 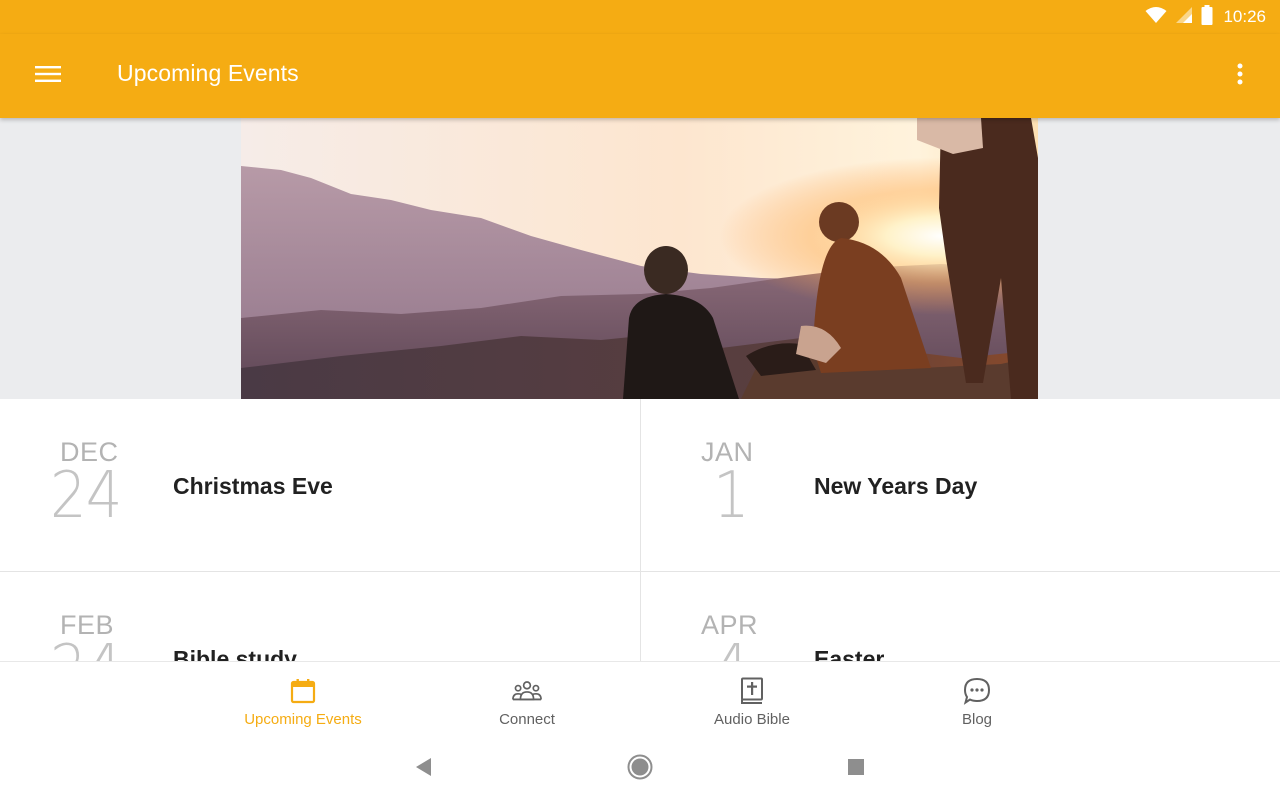 What do you see at coordinates (208, 73) in the screenshot?
I see `page-title: Upcoming Events` at bounding box center [208, 73].